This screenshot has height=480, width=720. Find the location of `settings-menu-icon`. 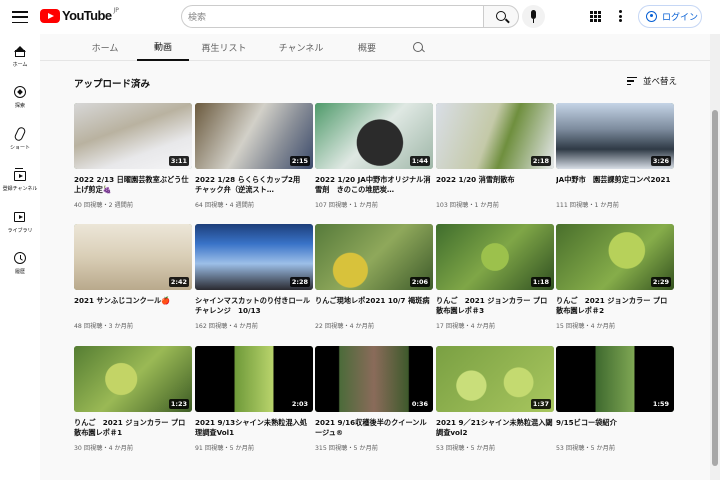

settings-menu-icon is located at coordinates (620, 16).